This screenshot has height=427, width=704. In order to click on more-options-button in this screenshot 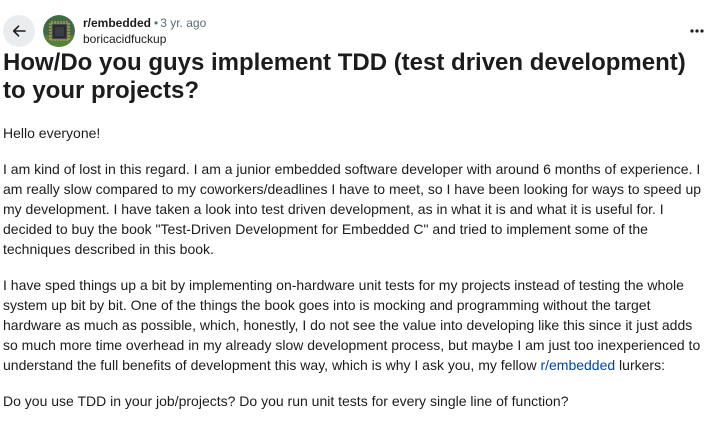, I will do `click(697, 31)`.